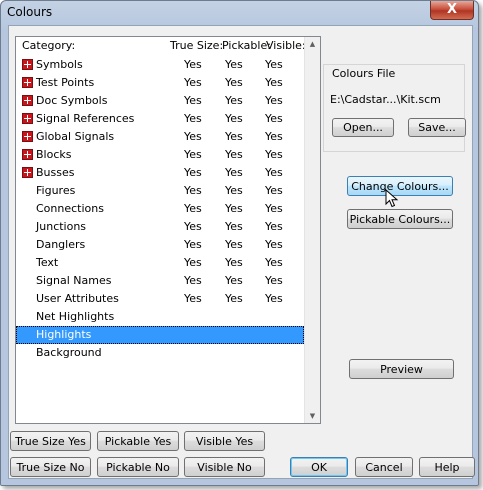 This screenshot has height=490, width=483. What do you see at coordinates (69, 352) in the screenshot?
I see `category-name: Background` at bounding box center [69, 352].